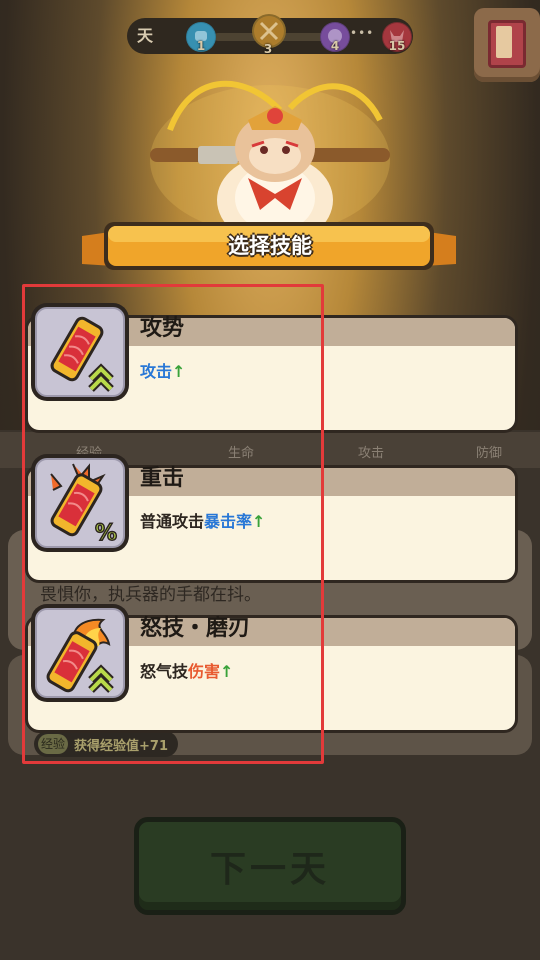  Describe the element at coordinates (150, 595) in the screenshot. I see `story-text: 畏惧你，执兵器的手都在抖。` at that location.